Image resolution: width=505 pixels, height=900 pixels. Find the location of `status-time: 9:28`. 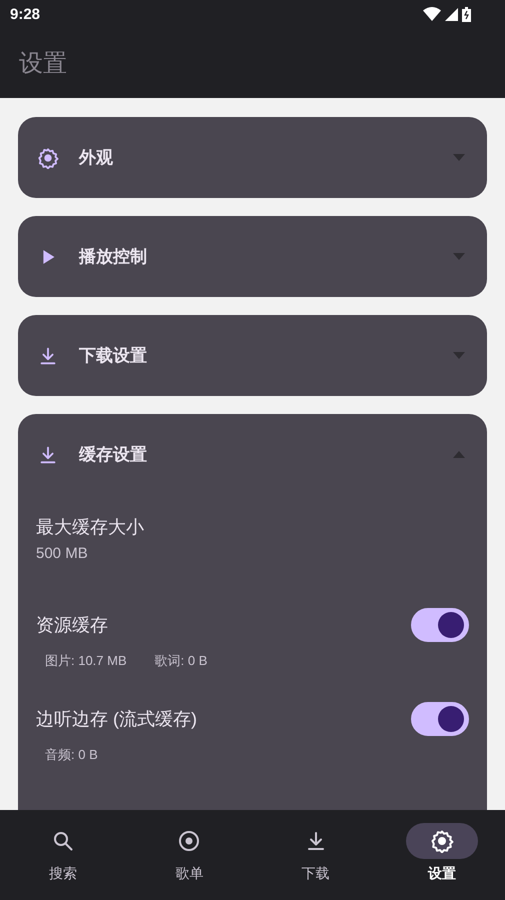

status-time: 9:28 is located at coordinates (25, 14).